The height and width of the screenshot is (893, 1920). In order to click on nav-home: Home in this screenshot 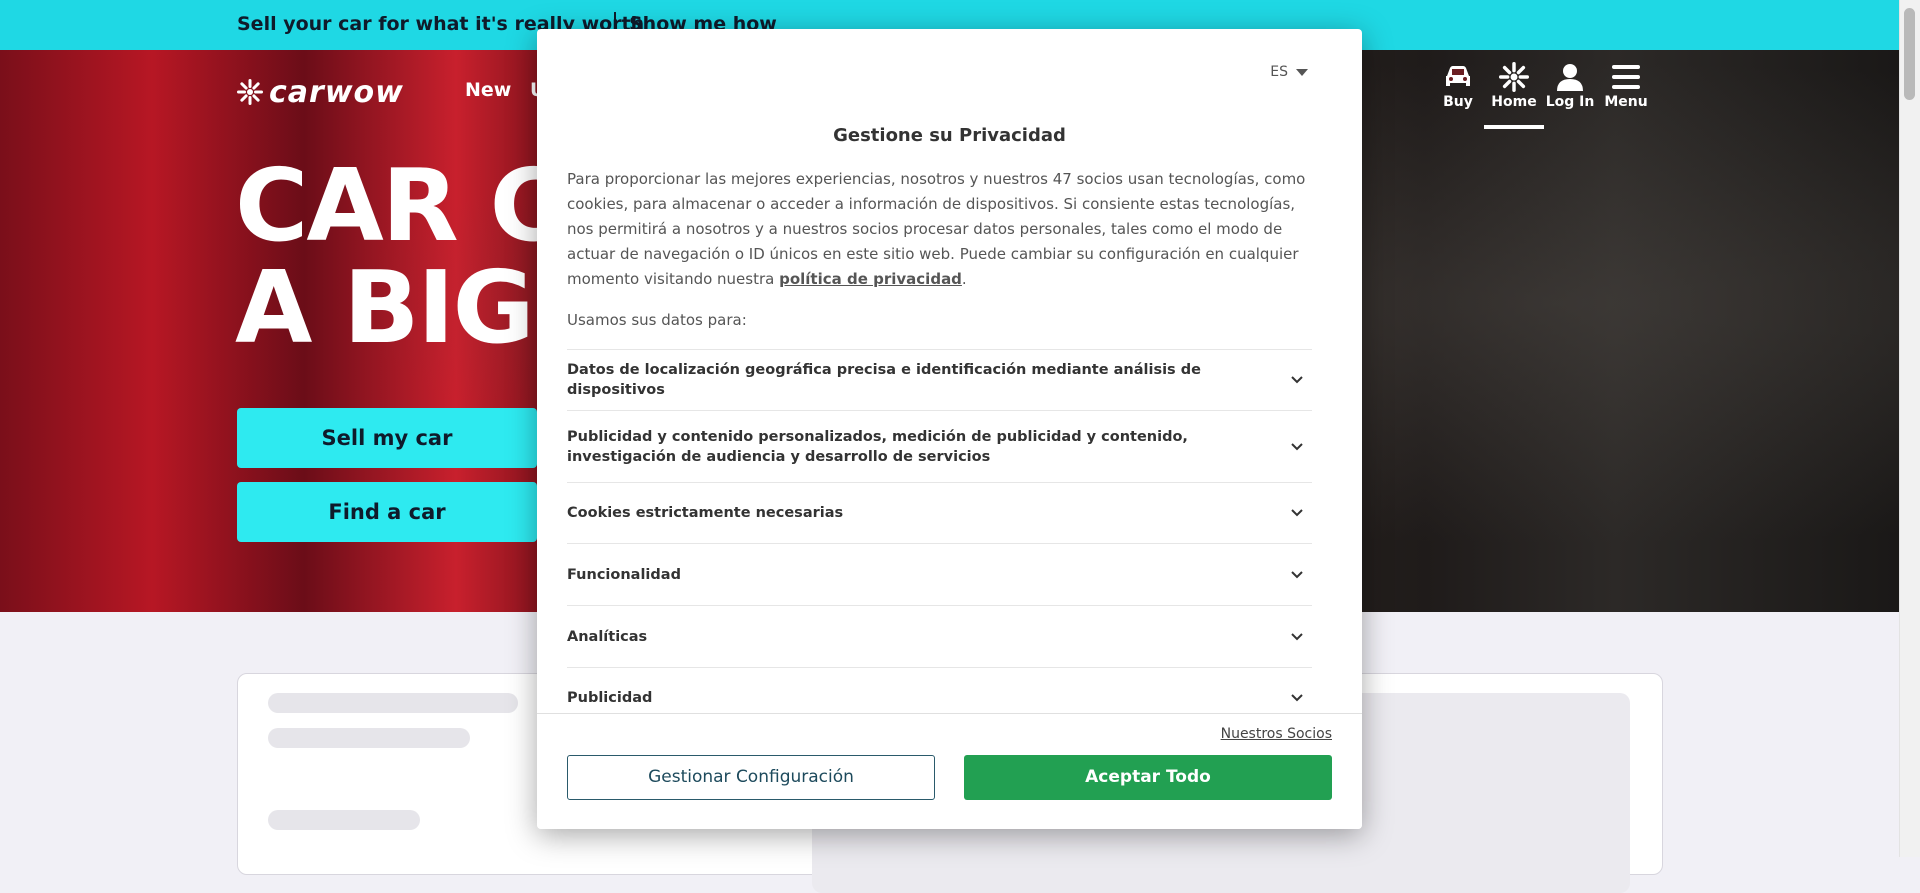, I will do `click(1514, 95)`.